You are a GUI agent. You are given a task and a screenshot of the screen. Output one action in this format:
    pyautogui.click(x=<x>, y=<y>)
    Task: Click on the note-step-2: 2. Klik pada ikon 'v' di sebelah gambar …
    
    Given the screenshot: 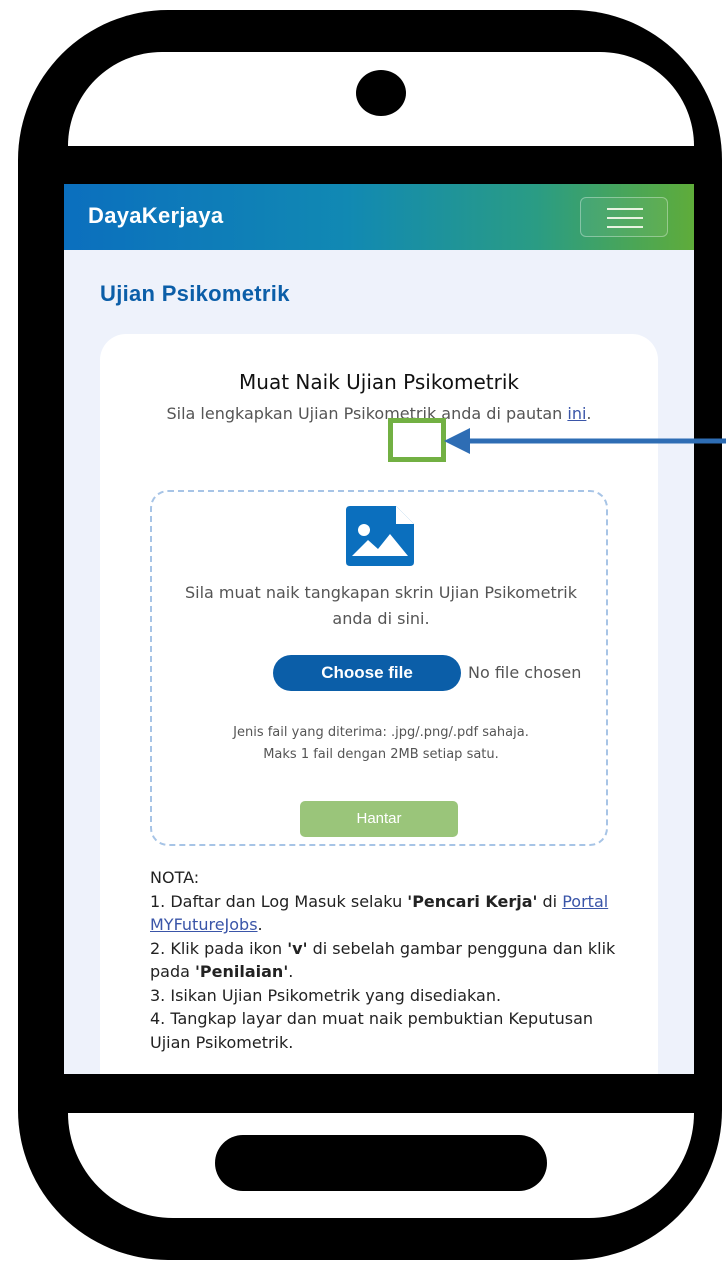 What is the action you would take?
    pyautogui.click(x=385, y=960)
    